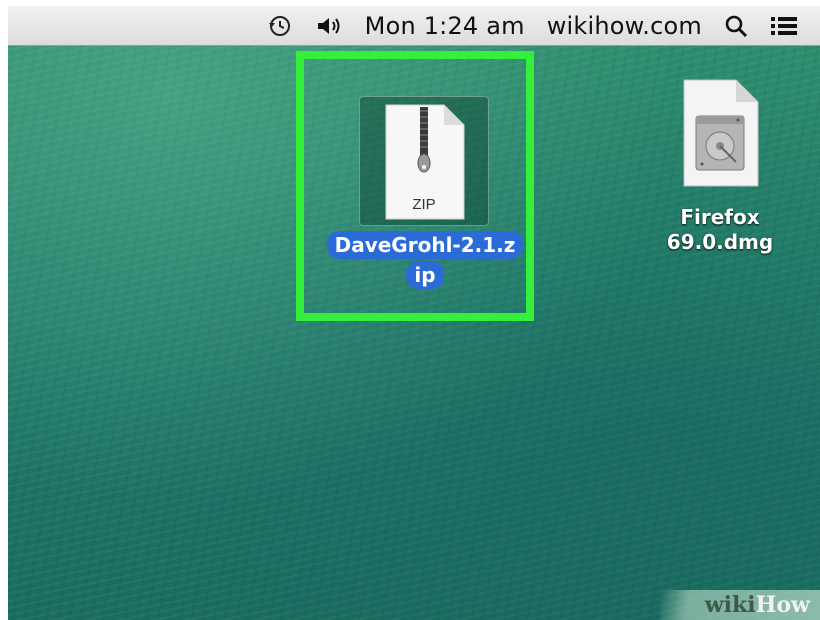 The image size is (820, 620). What do you see at coordinates (425, 275) in the screenshot?
I see `zip-file-label-line2: ip` at bounding box center [425, 275].